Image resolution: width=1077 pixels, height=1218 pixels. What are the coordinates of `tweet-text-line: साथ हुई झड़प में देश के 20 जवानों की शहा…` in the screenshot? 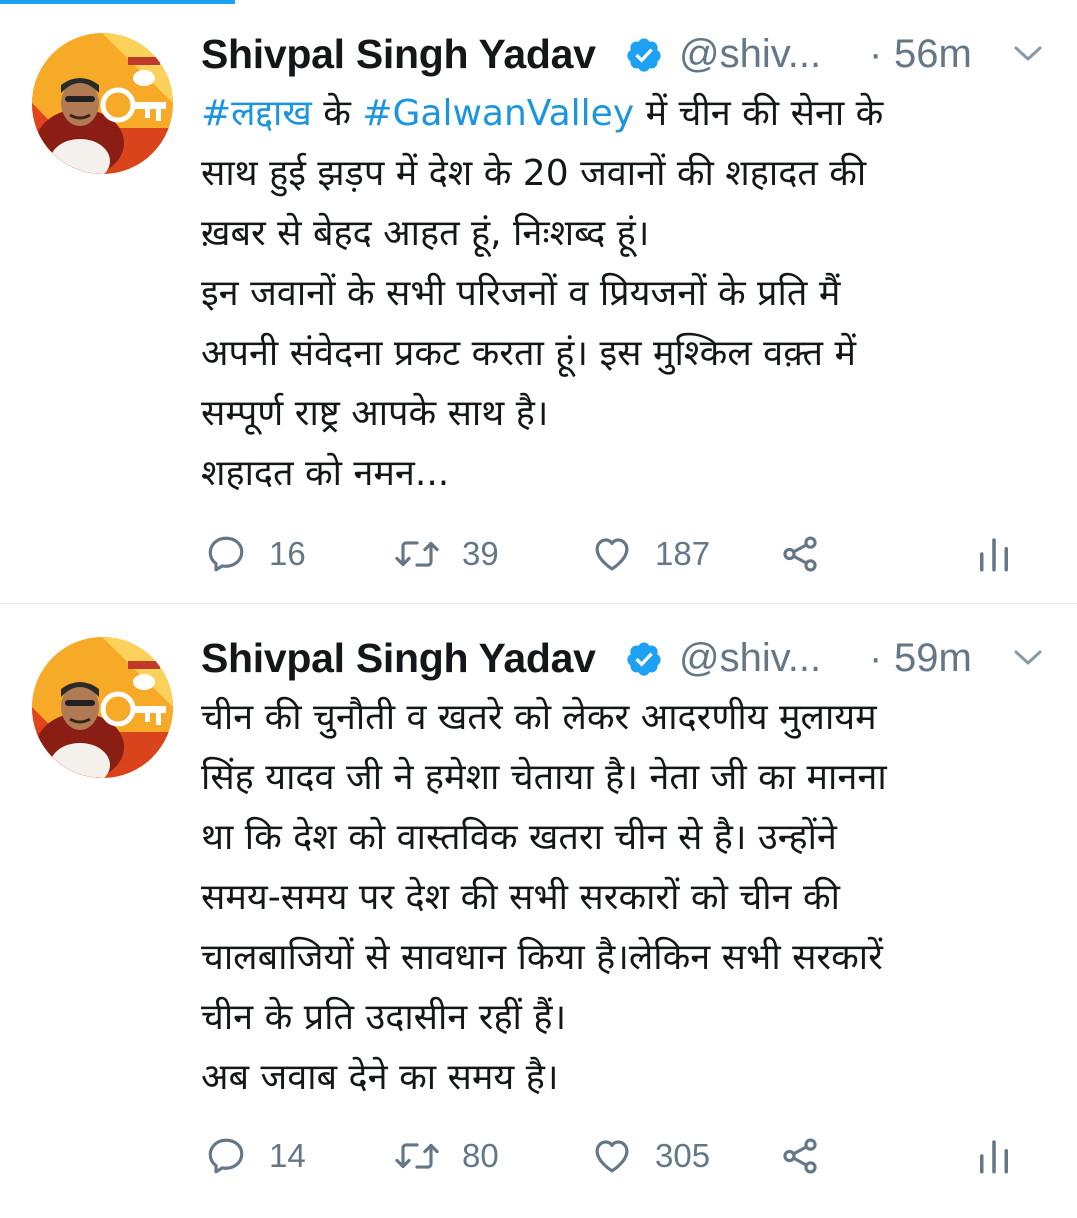 It's located at (534, 173).